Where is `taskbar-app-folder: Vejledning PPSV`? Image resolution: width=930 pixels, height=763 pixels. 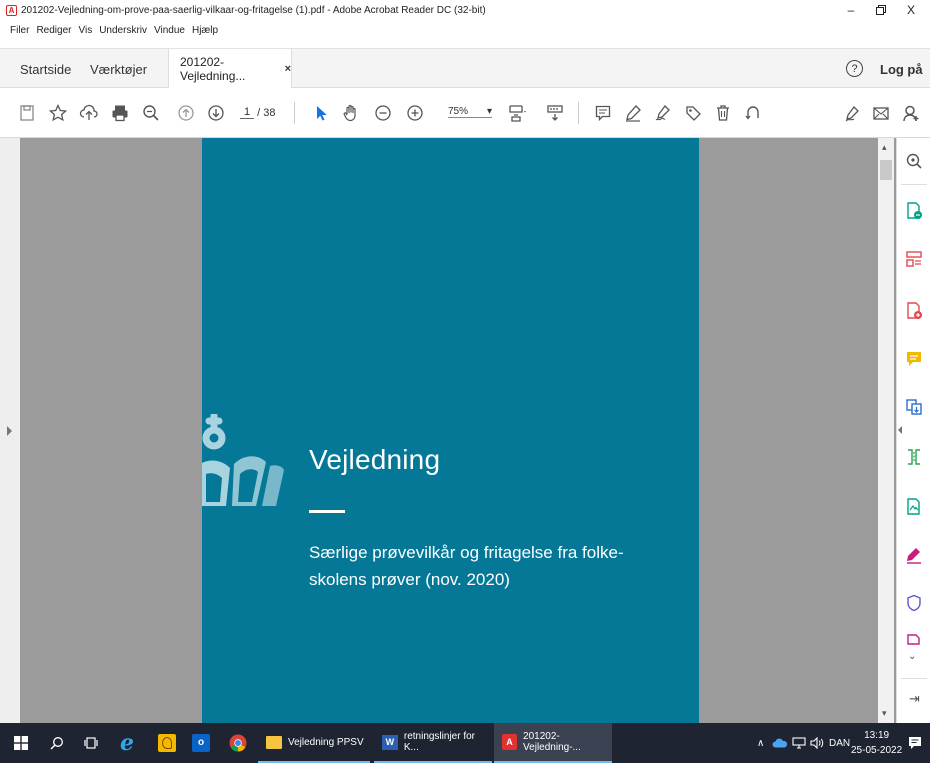 taskbar-app-folder: Vejledning PPSV is located at coordinates (314, 743).